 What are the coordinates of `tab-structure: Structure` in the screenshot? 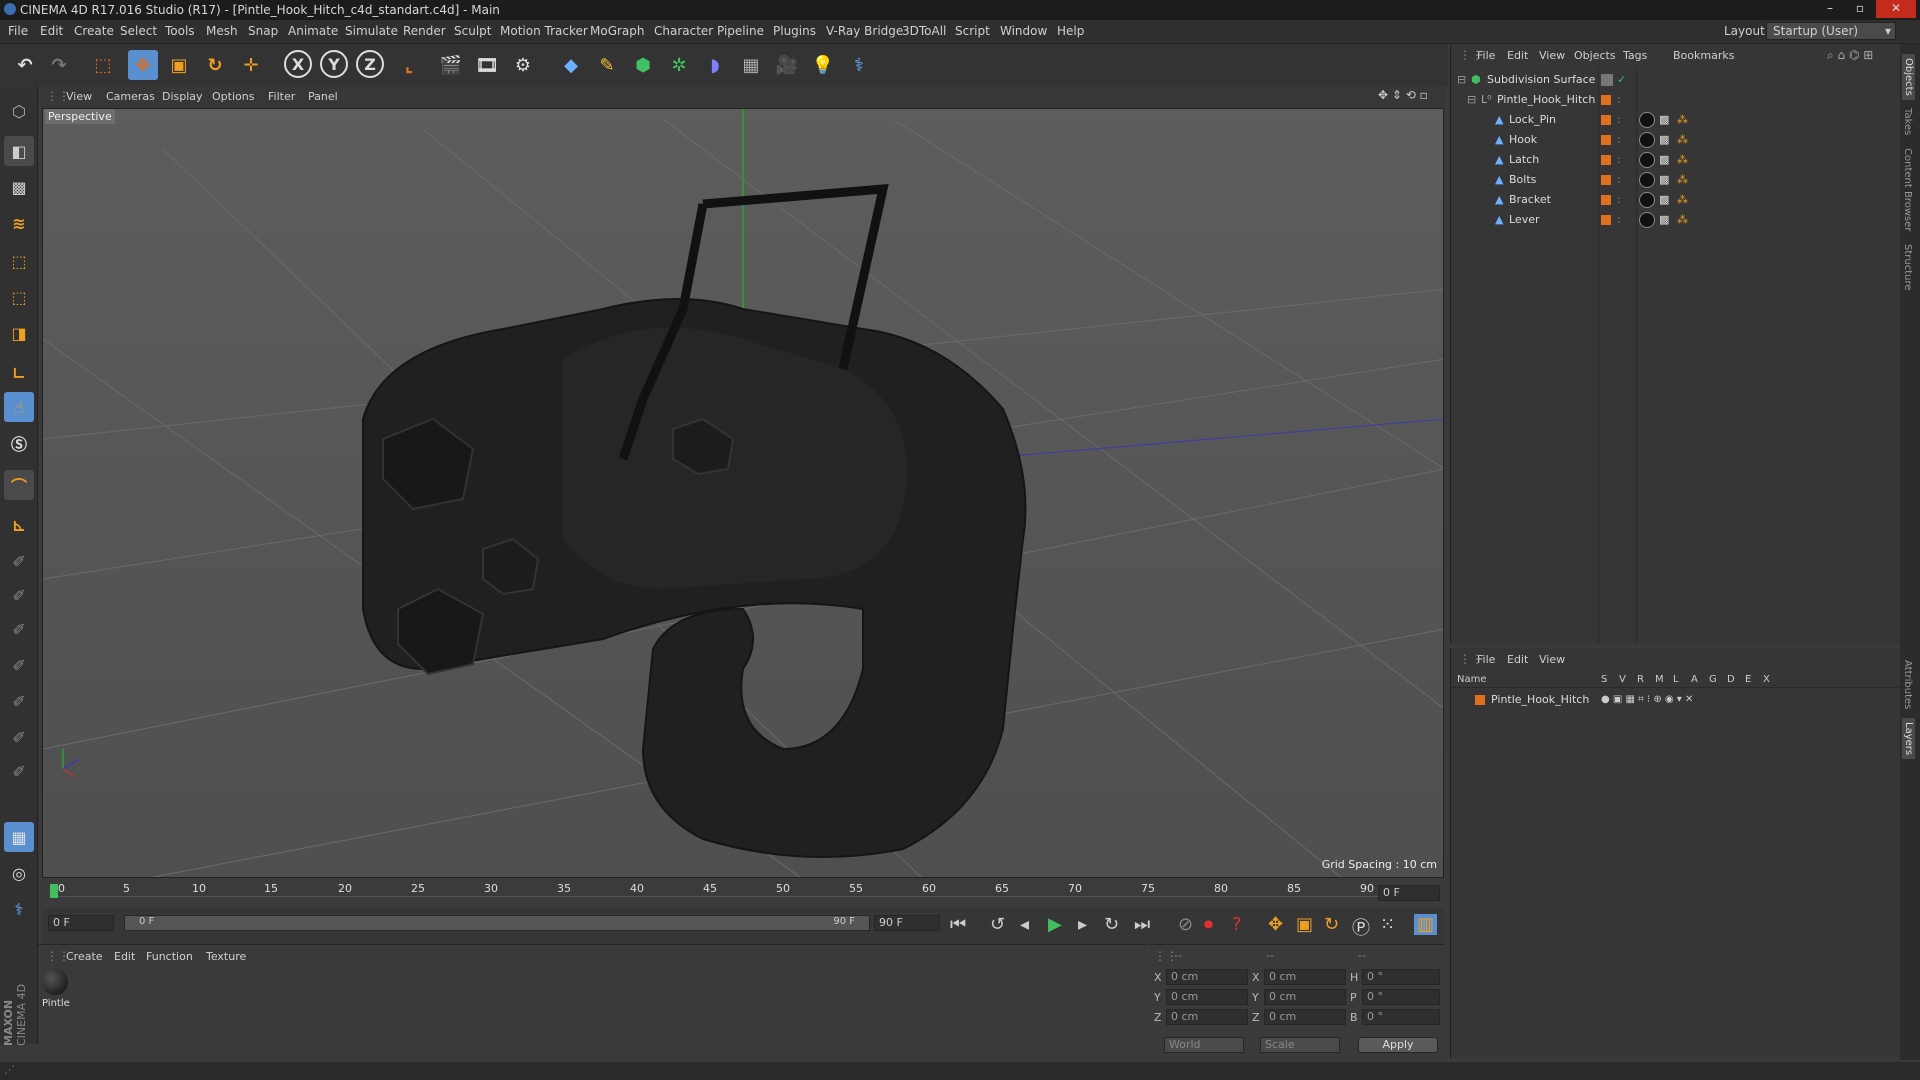 It's located at (1907, 267).